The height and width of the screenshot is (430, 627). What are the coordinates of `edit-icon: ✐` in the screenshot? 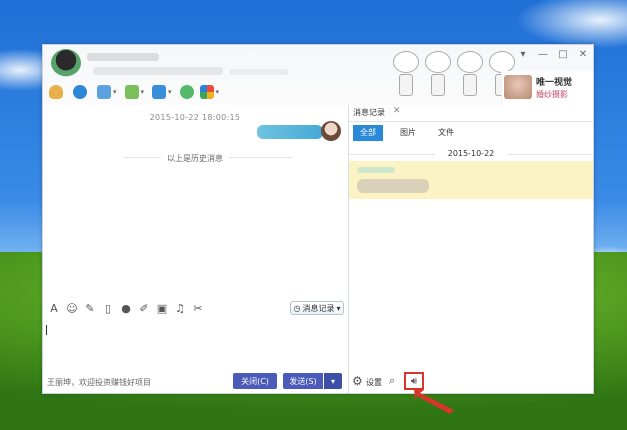 It's located at (144, 308).